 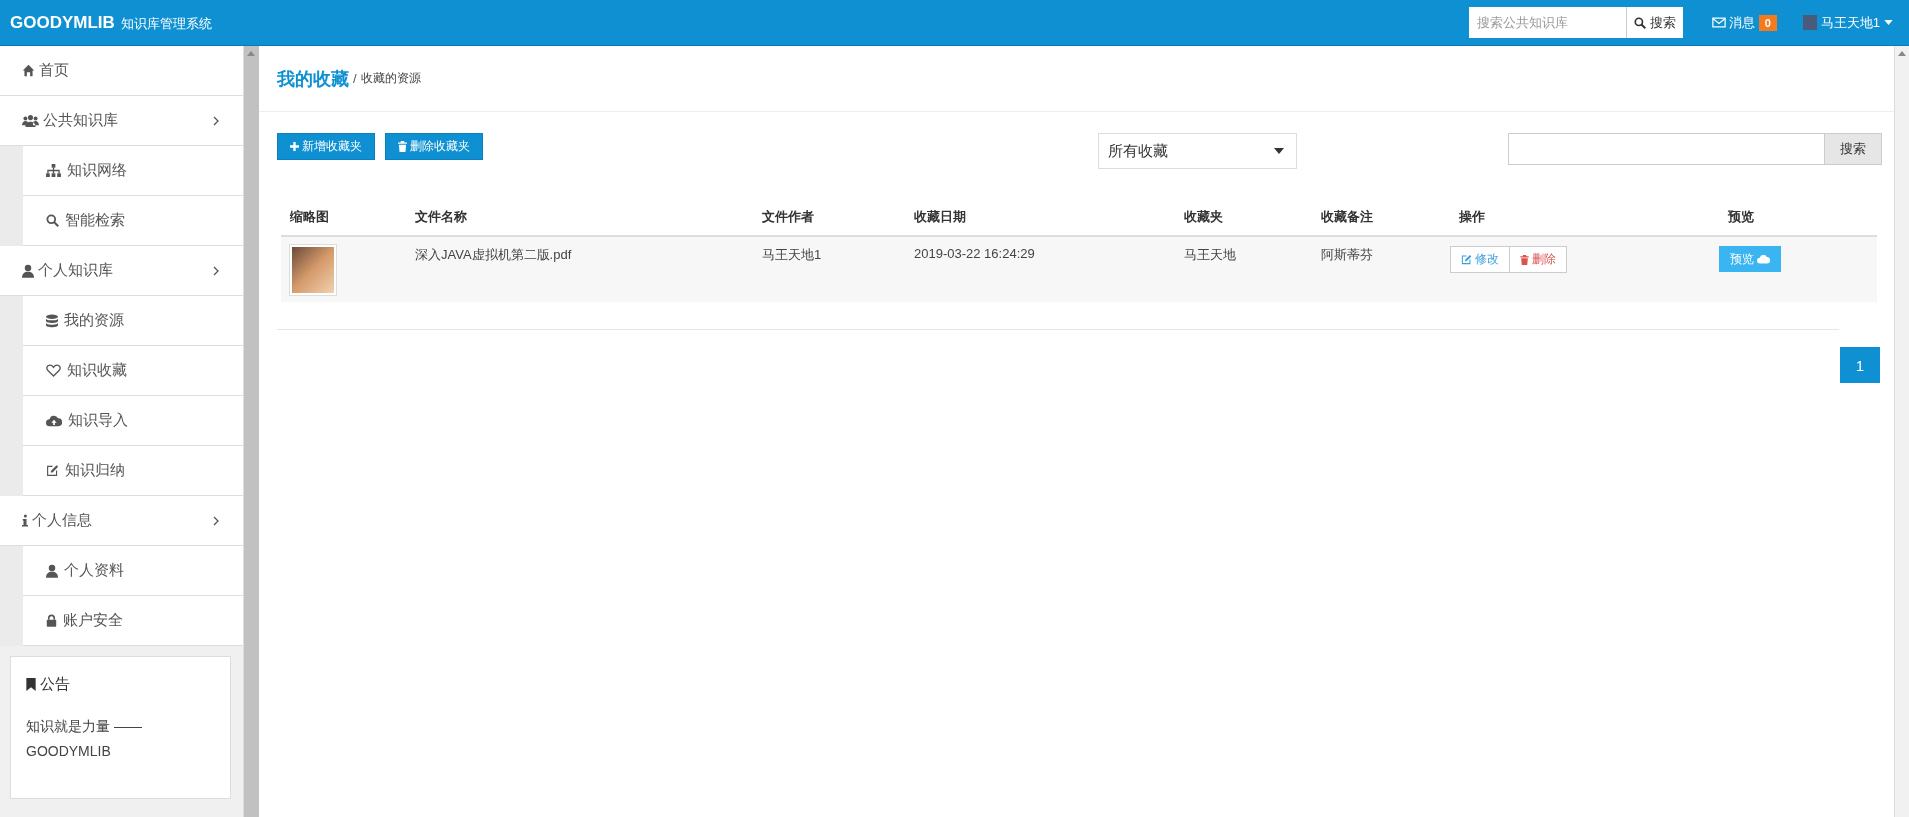 I want to click on sidebar-subitem: 知识收藏, so click(x=133, y=371).